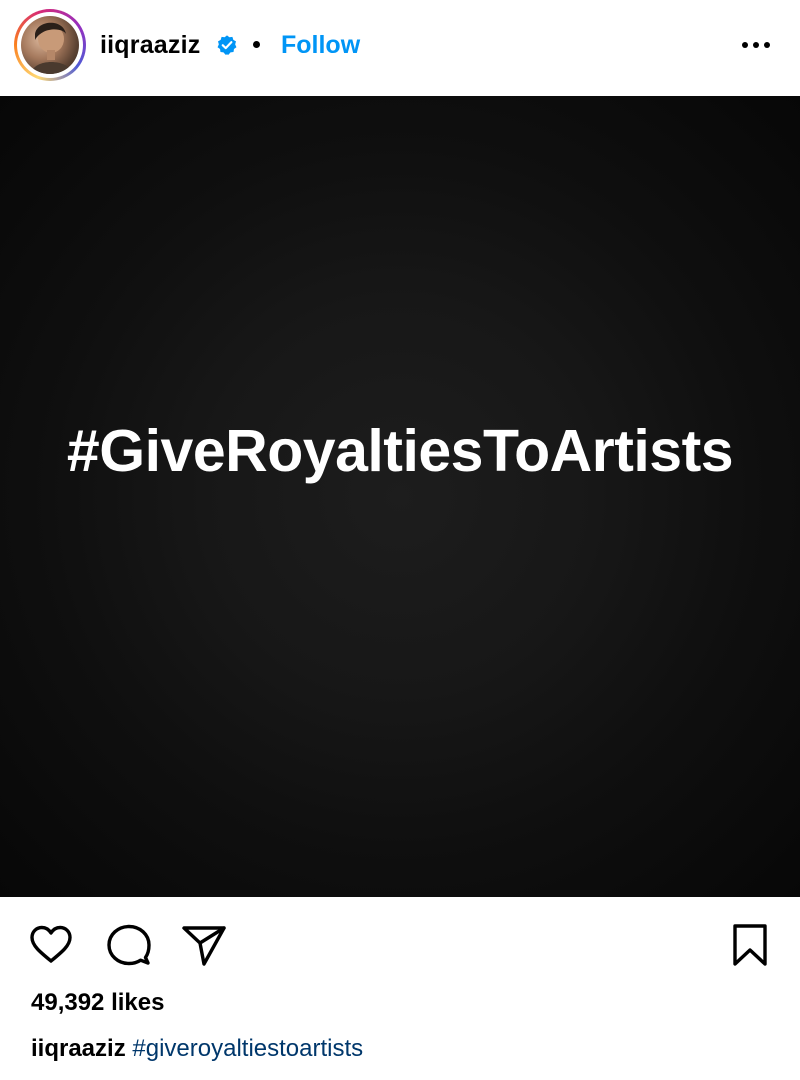  What do you see at coordinates (51, 945) in the screenshot?
I see `like-heart-icon` at bounding box center [51, 945].